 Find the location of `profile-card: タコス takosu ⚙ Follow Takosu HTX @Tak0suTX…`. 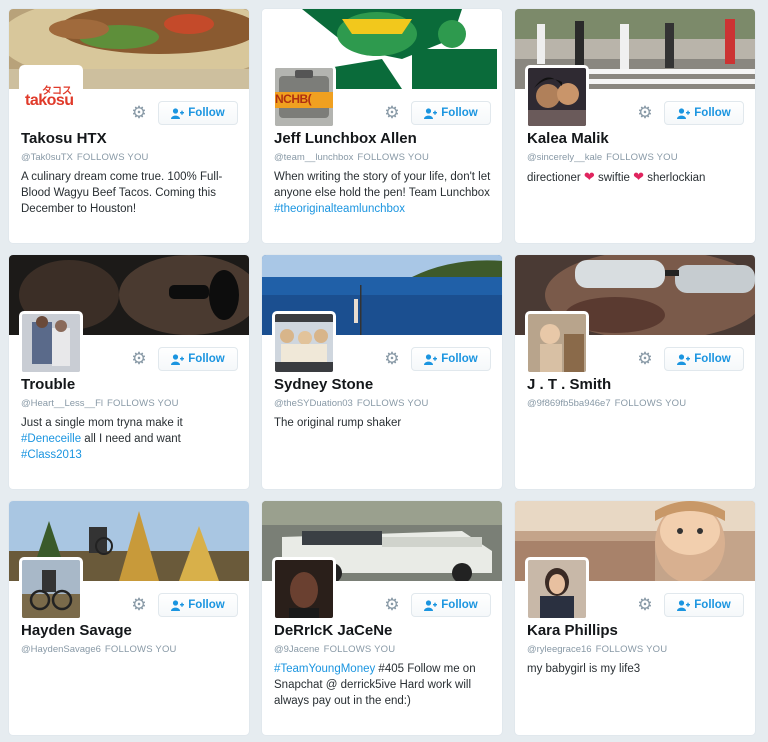

profile-card: タコス takosu ⚙ Follow Takosu HTX @Tak0suTX… is located at coordinates (129, 126).